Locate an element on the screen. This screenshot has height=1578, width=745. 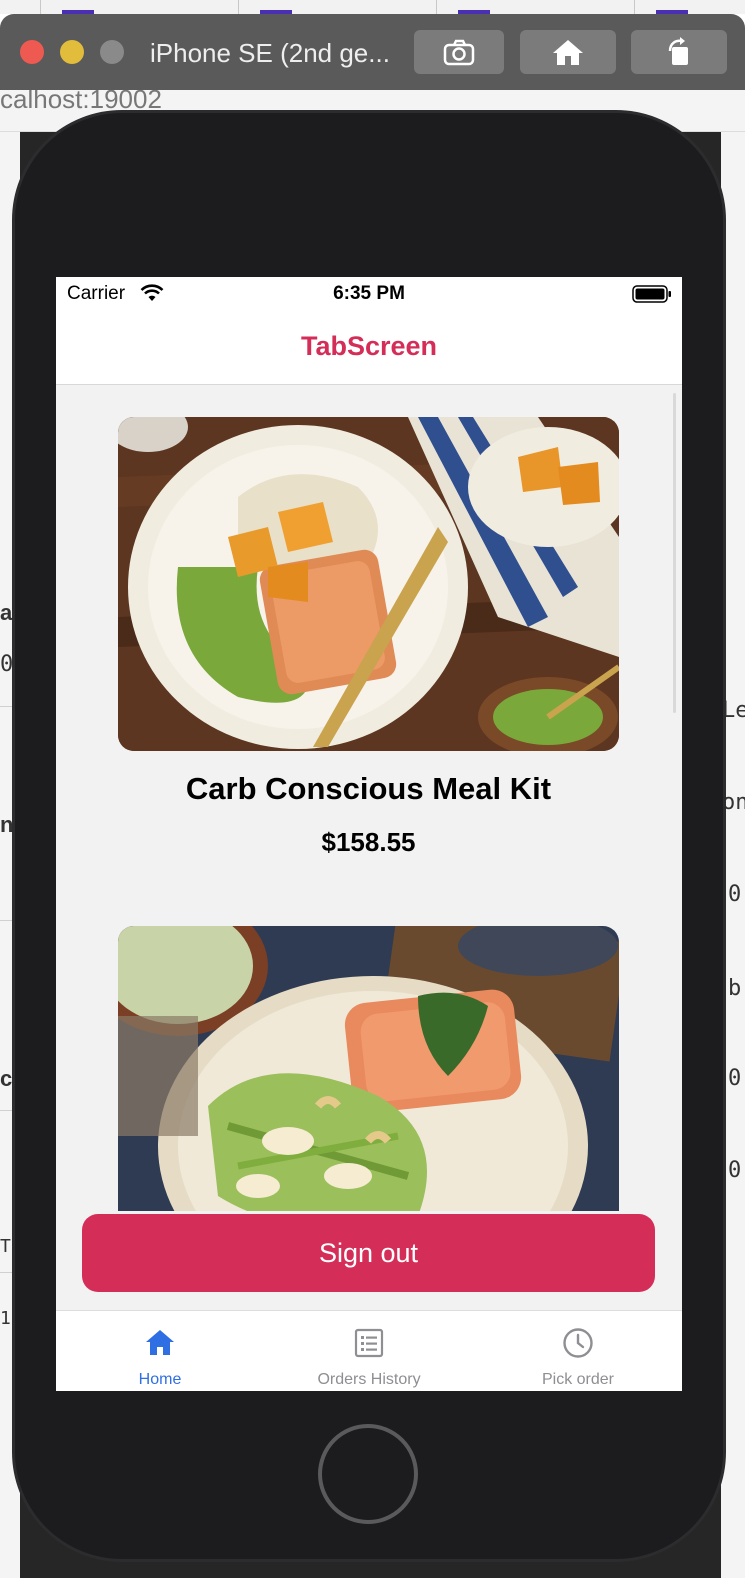
bg-fragment: c is located at coordinates (6, 1078).